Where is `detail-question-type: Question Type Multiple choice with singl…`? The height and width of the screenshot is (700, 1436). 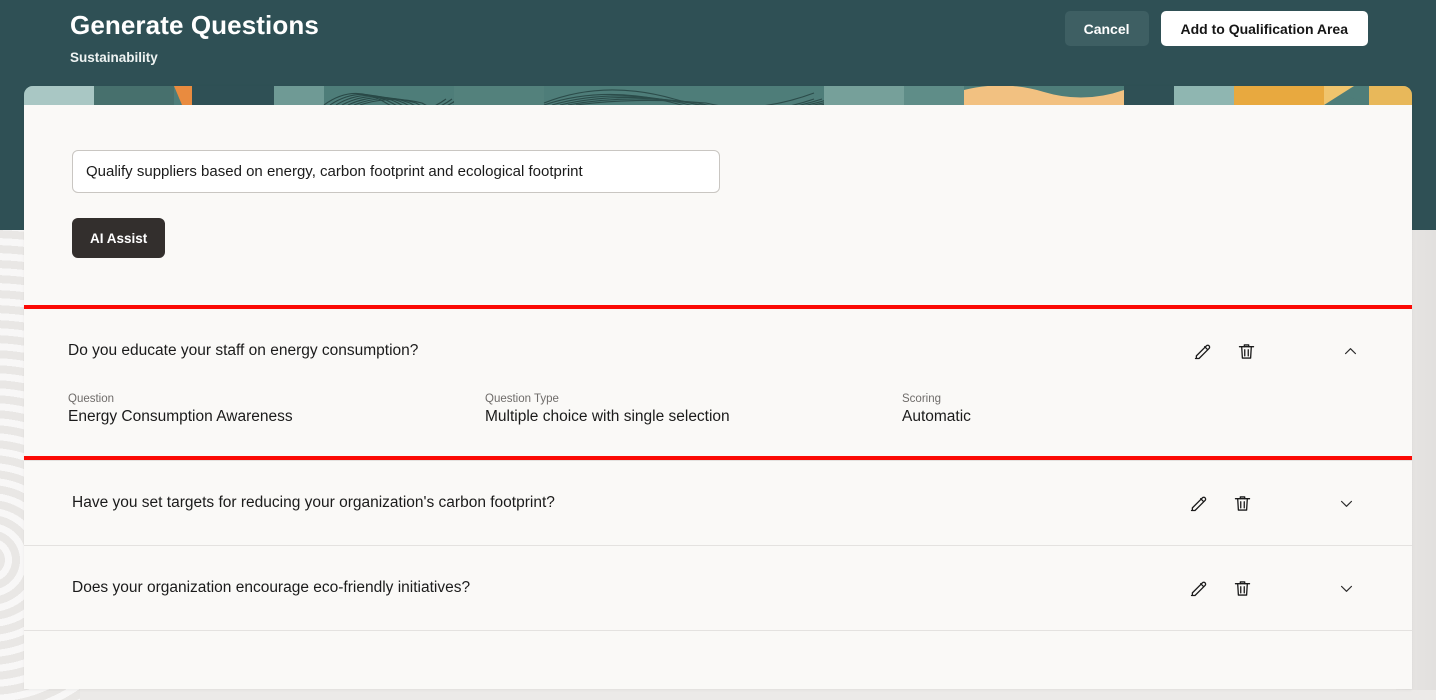
detail-question-type: Question Type Multiple choice with singl… is located at coordinates (693, 409).